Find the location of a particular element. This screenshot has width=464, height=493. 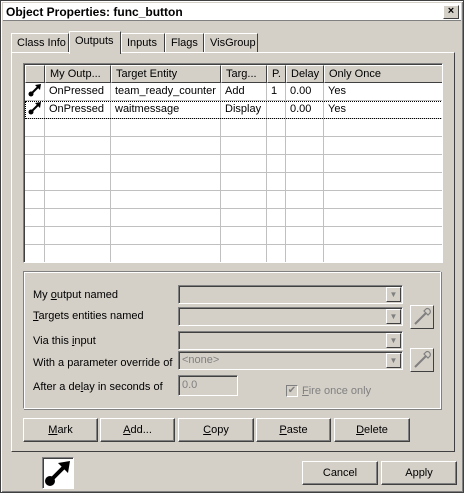

tab-flags: Flags is located at coordinates (184, 43).